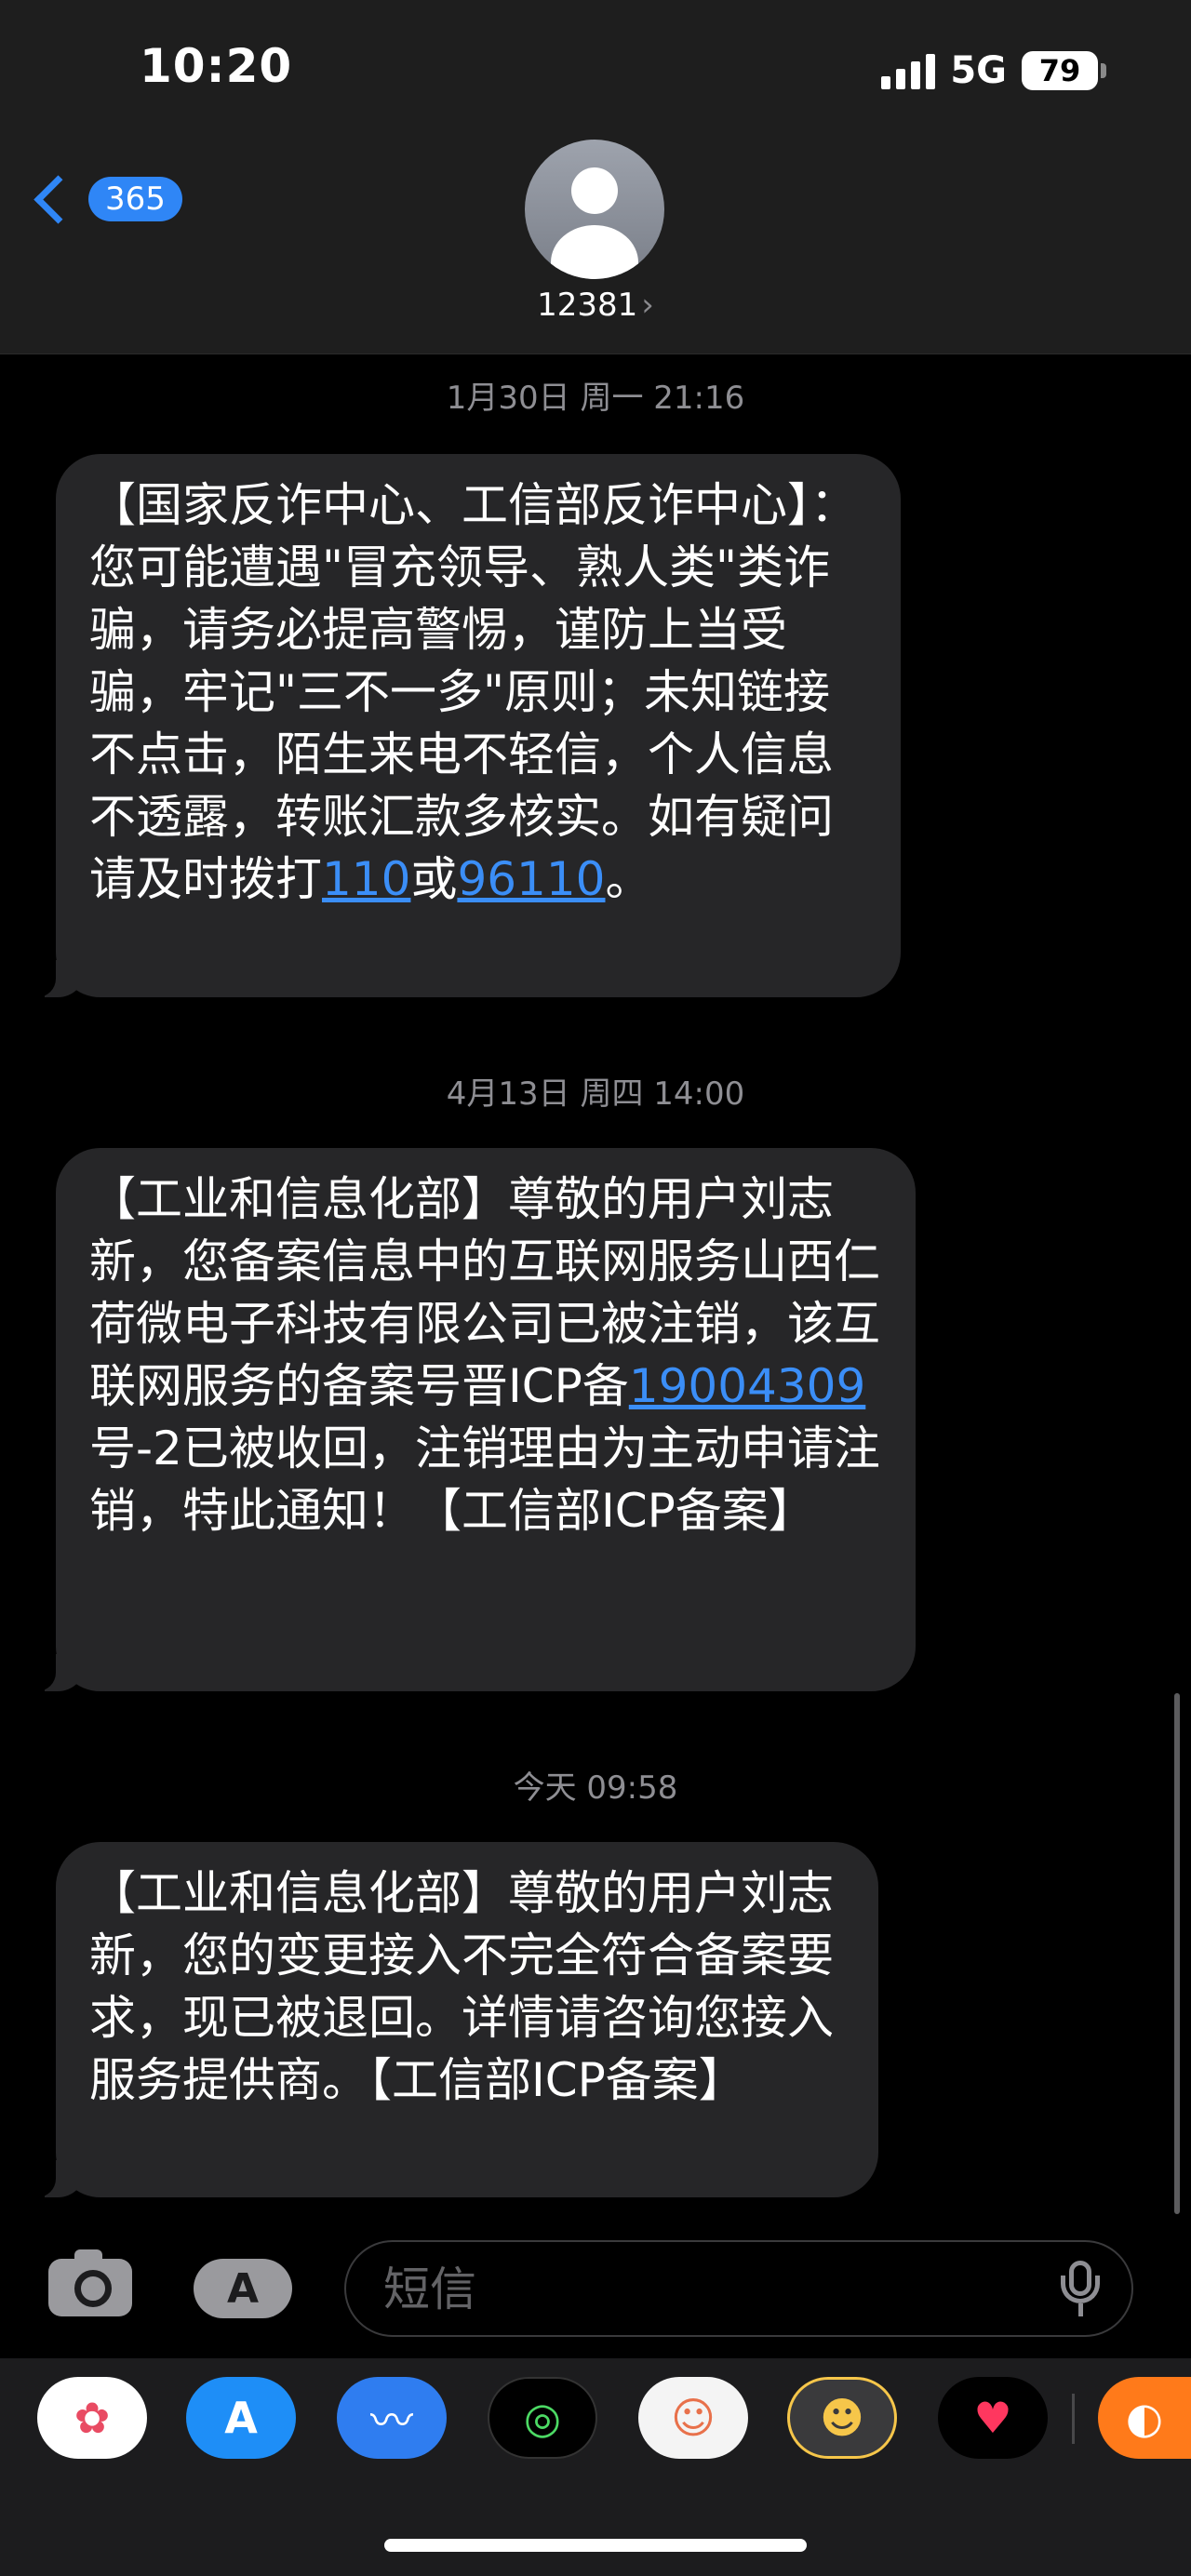  What do you see at coordinates (595, 1094) in the screenshot?
I see `message-timestamp: 4月13日 周四 14:00` at bounding box center [595, 1094].